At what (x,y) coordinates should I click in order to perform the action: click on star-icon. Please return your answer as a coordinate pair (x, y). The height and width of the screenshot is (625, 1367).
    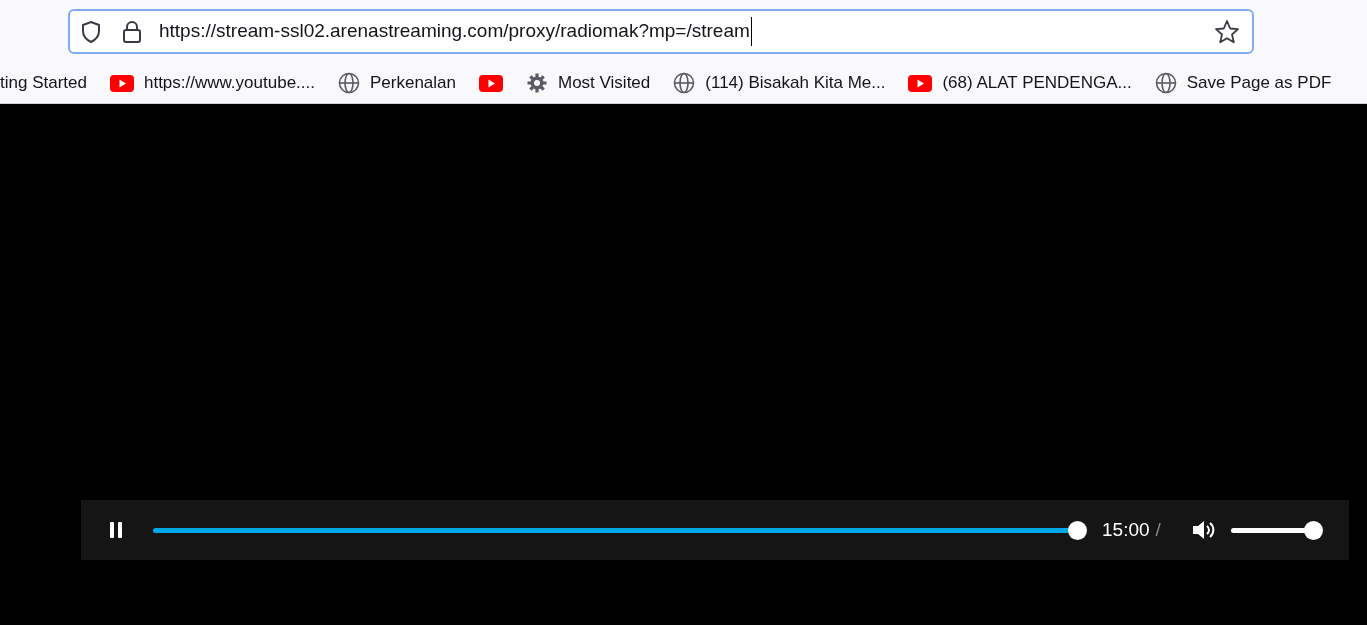
    Looking at the image, I should click on (1227, 31).